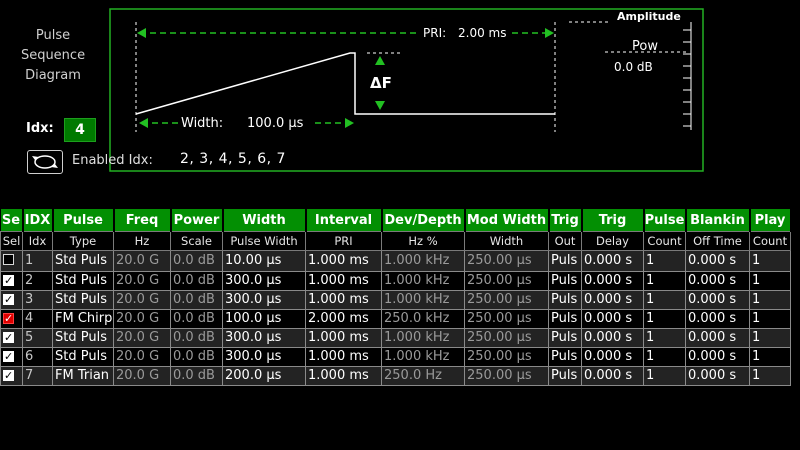  I want to click on dev-depth-cell: 250.0 kHz, so click(423, 319).